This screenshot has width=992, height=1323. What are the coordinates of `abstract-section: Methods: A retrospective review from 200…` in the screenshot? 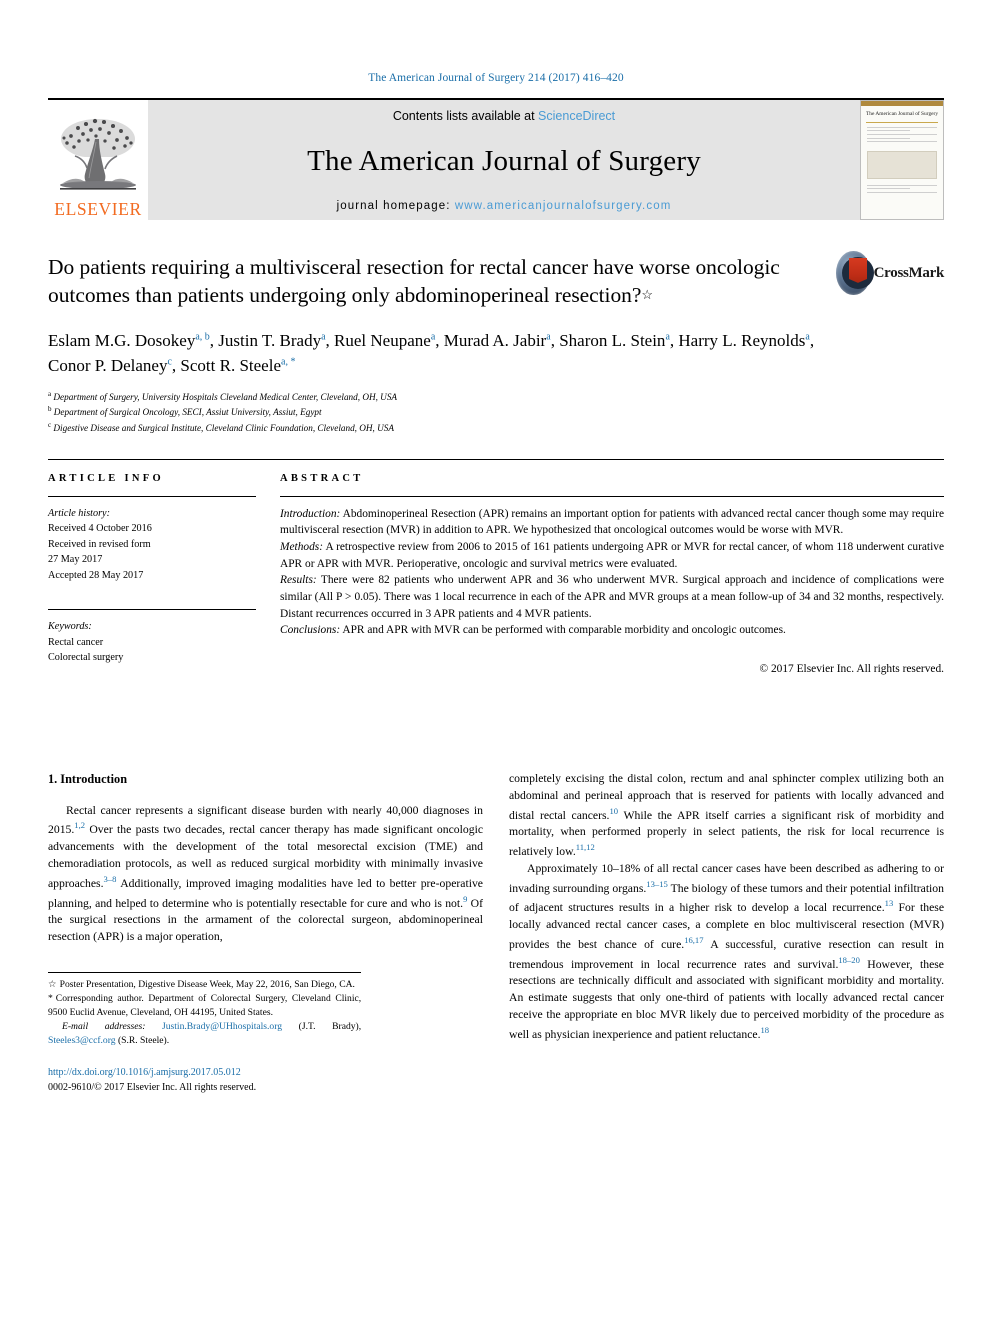 It's located at (612, 555).